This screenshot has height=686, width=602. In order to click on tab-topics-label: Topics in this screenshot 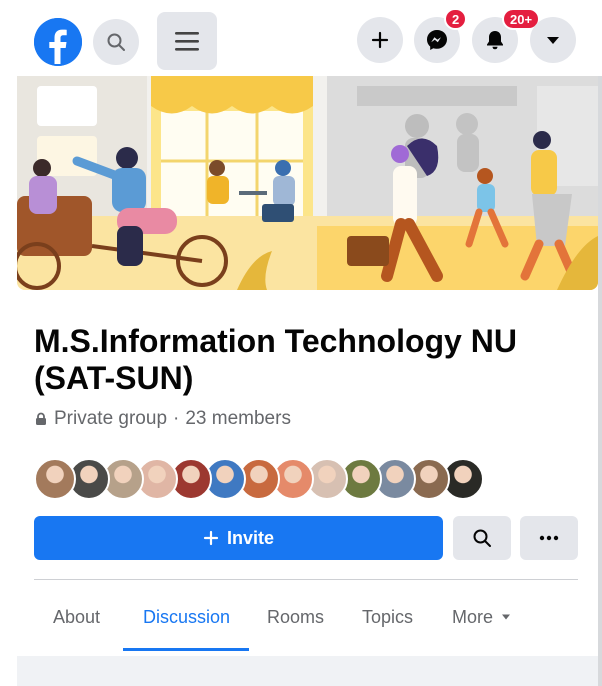, I will do `click(388, 616)`.